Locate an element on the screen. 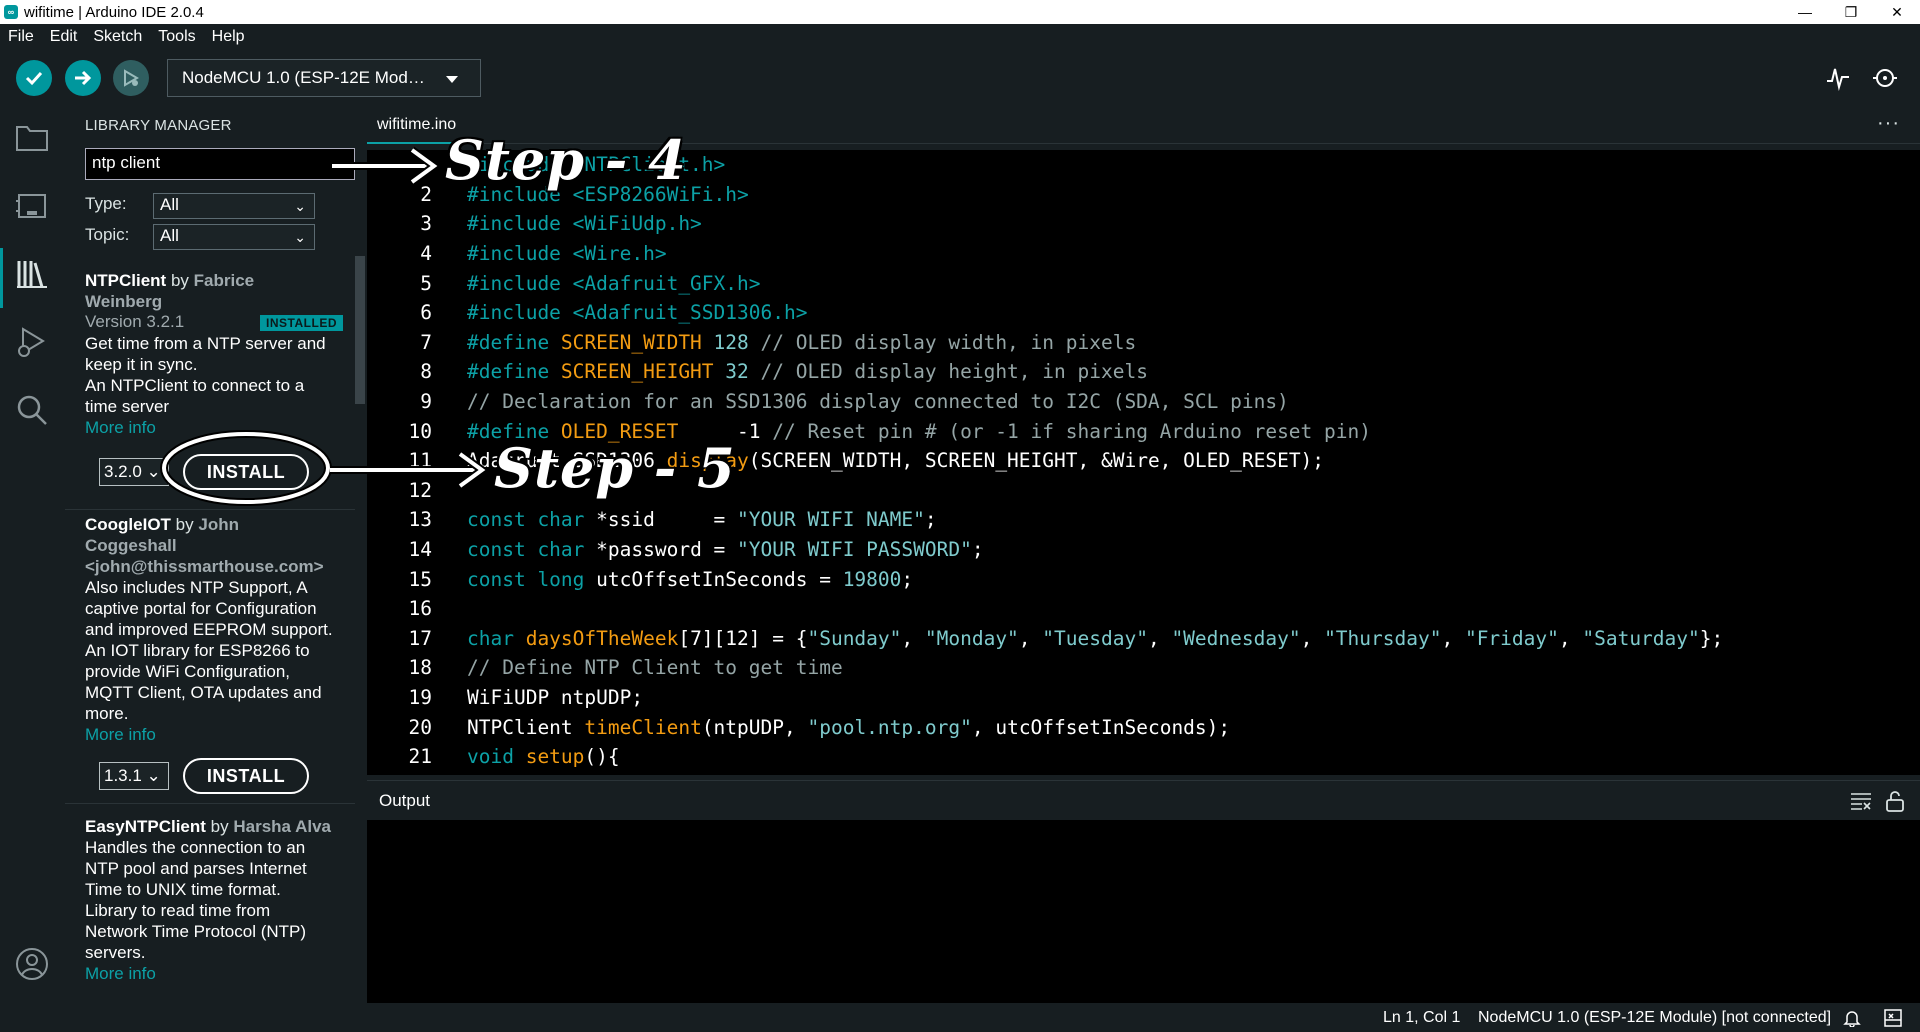  menu-edit: Edit is located at coordinates (64, 37).